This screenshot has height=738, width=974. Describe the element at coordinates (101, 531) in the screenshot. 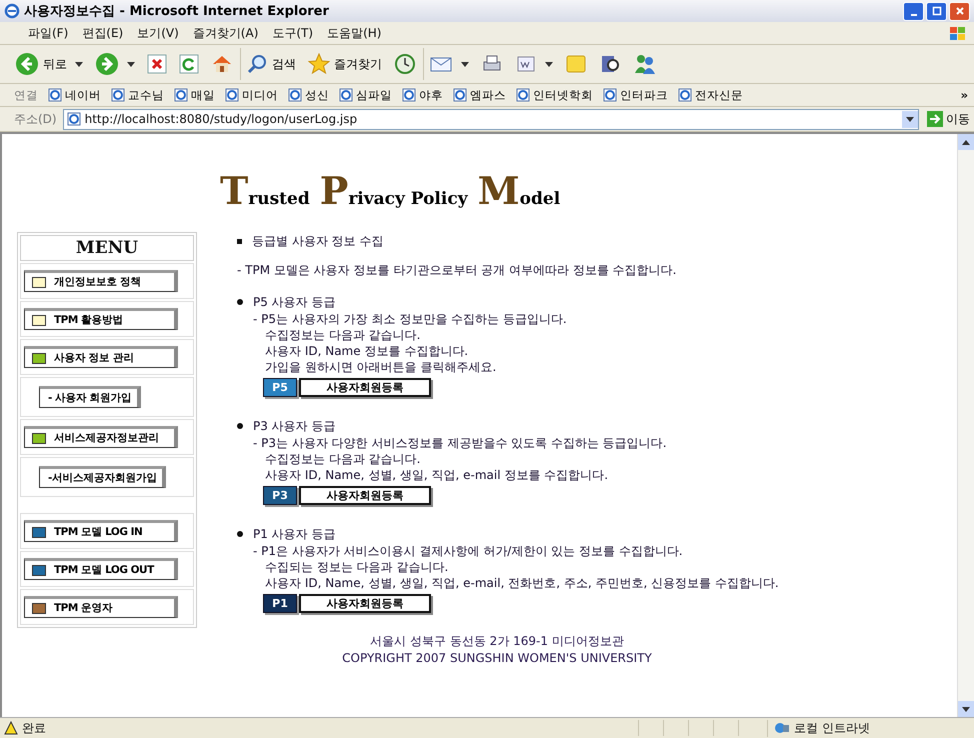

I see `menu-button: TPM 모델 LOG IN` at that location.